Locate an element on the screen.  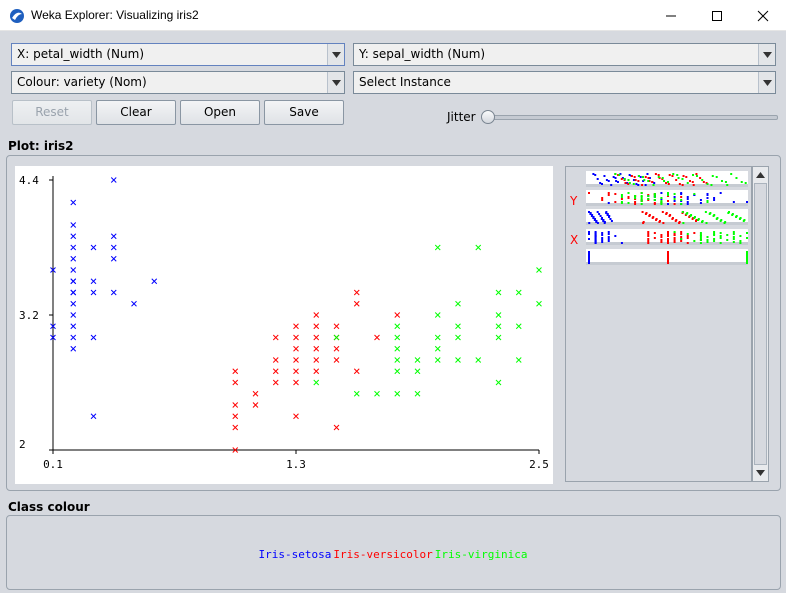
legend-iris-setosa: Iris-setosa is located at coordinates (295, 554).